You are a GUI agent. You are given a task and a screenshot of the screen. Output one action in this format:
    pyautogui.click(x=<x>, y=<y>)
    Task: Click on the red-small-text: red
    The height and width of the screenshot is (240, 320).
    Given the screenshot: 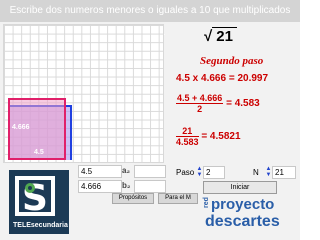 What is the action you would take?
    pyautogui.click(x=206, y=202)
    